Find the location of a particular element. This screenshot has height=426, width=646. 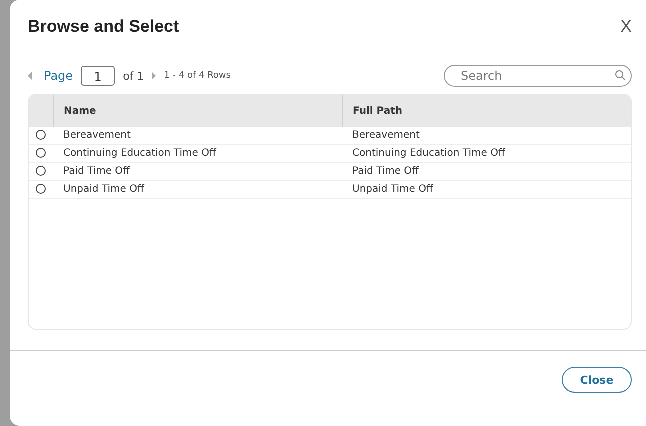

search-field: Search is located at coordinates (538, 76).